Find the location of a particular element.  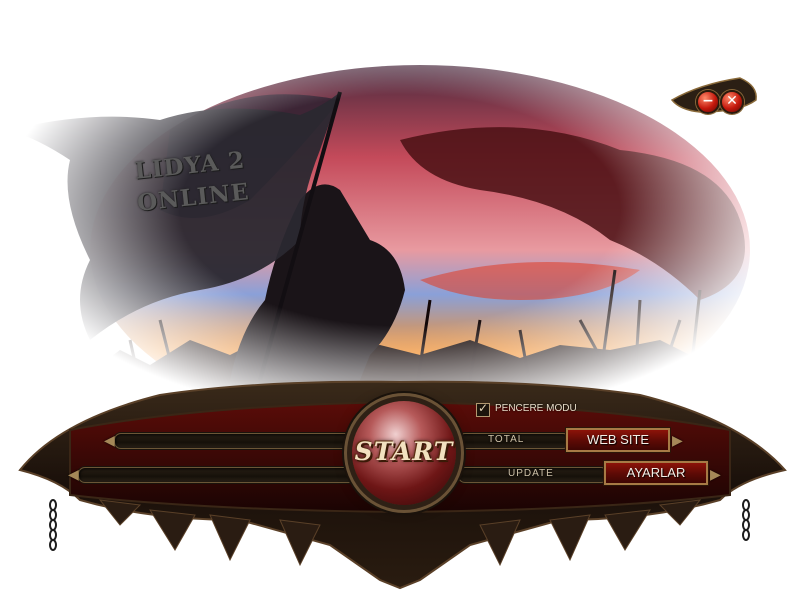

update-label: UPDATE is located at coordinates (531, 473).